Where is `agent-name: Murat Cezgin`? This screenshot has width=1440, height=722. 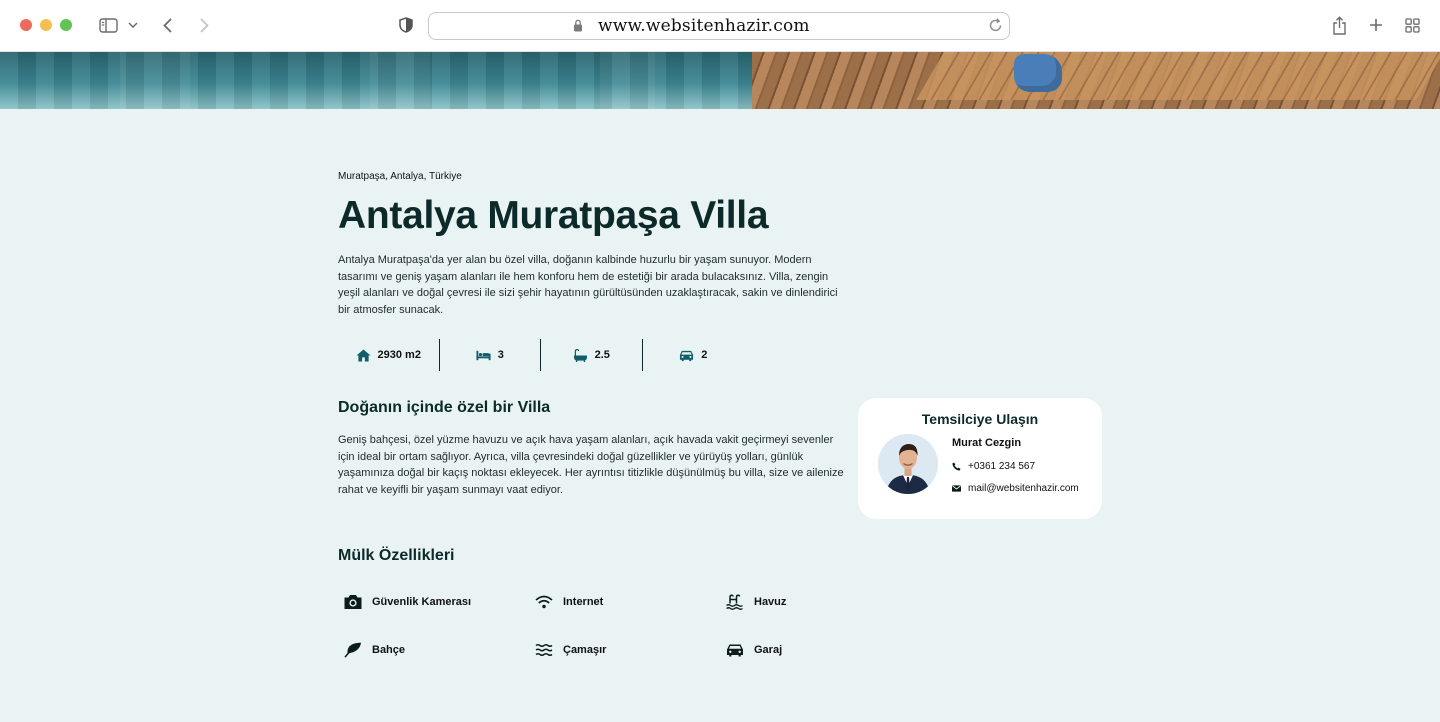
agent-name: Murat Cezgin is located at coordinates (987, 443).